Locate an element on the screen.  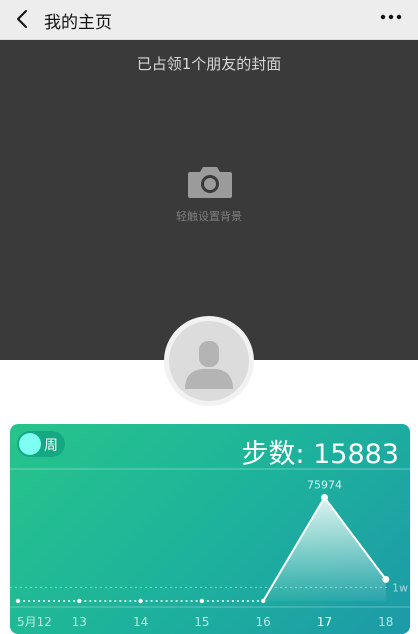
x-tick-label: 14 is located at coordinates (140, 622).